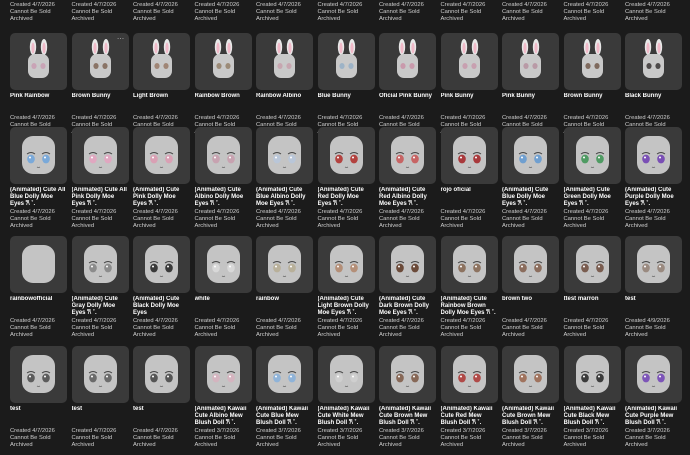 The width and height of the screenshot is (690, 455). Describe the element at coordinates (592, 307) in the screenshot. I see `item-title: ttest marron` at that location.